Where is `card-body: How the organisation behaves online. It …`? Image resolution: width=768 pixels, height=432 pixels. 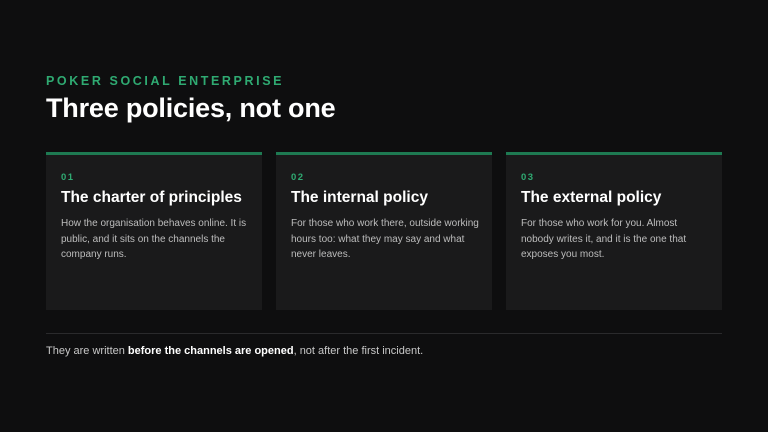 card-body: How the organisation behaves online. It … is located at coordinates (154, 239).